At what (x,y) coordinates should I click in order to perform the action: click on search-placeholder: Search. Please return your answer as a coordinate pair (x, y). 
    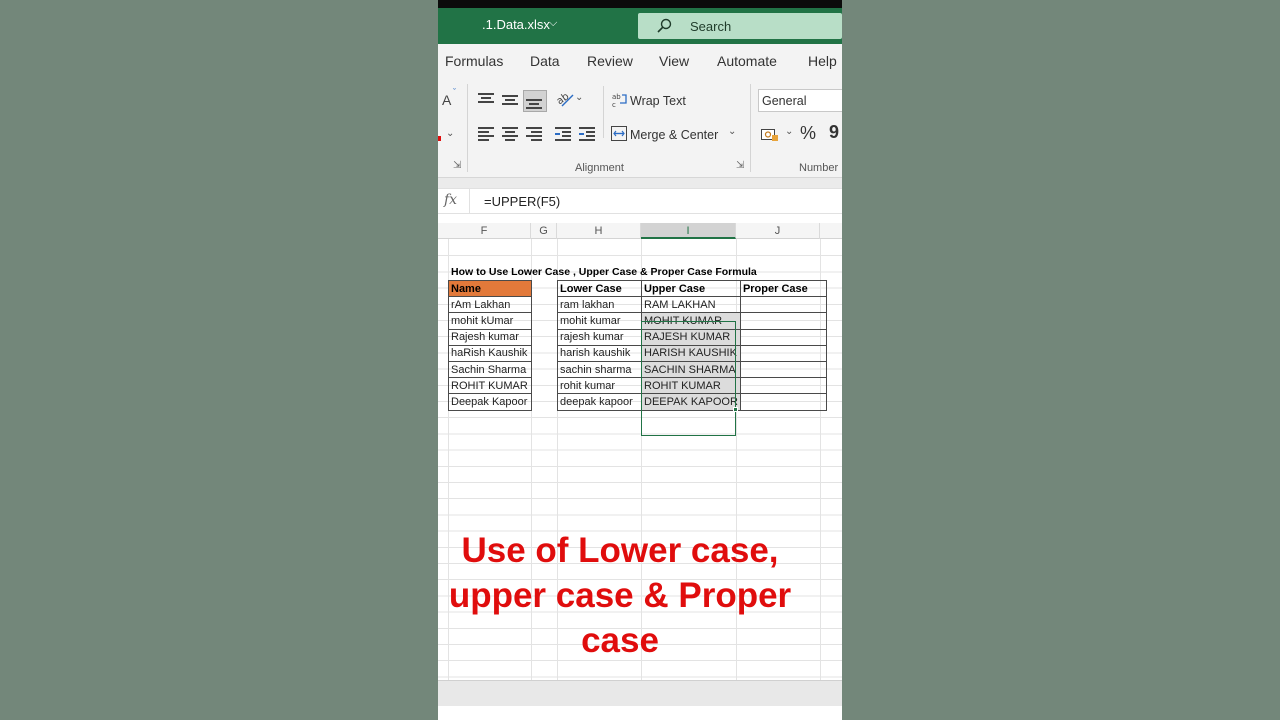
    Looking at the image, I should click on (711, 26).